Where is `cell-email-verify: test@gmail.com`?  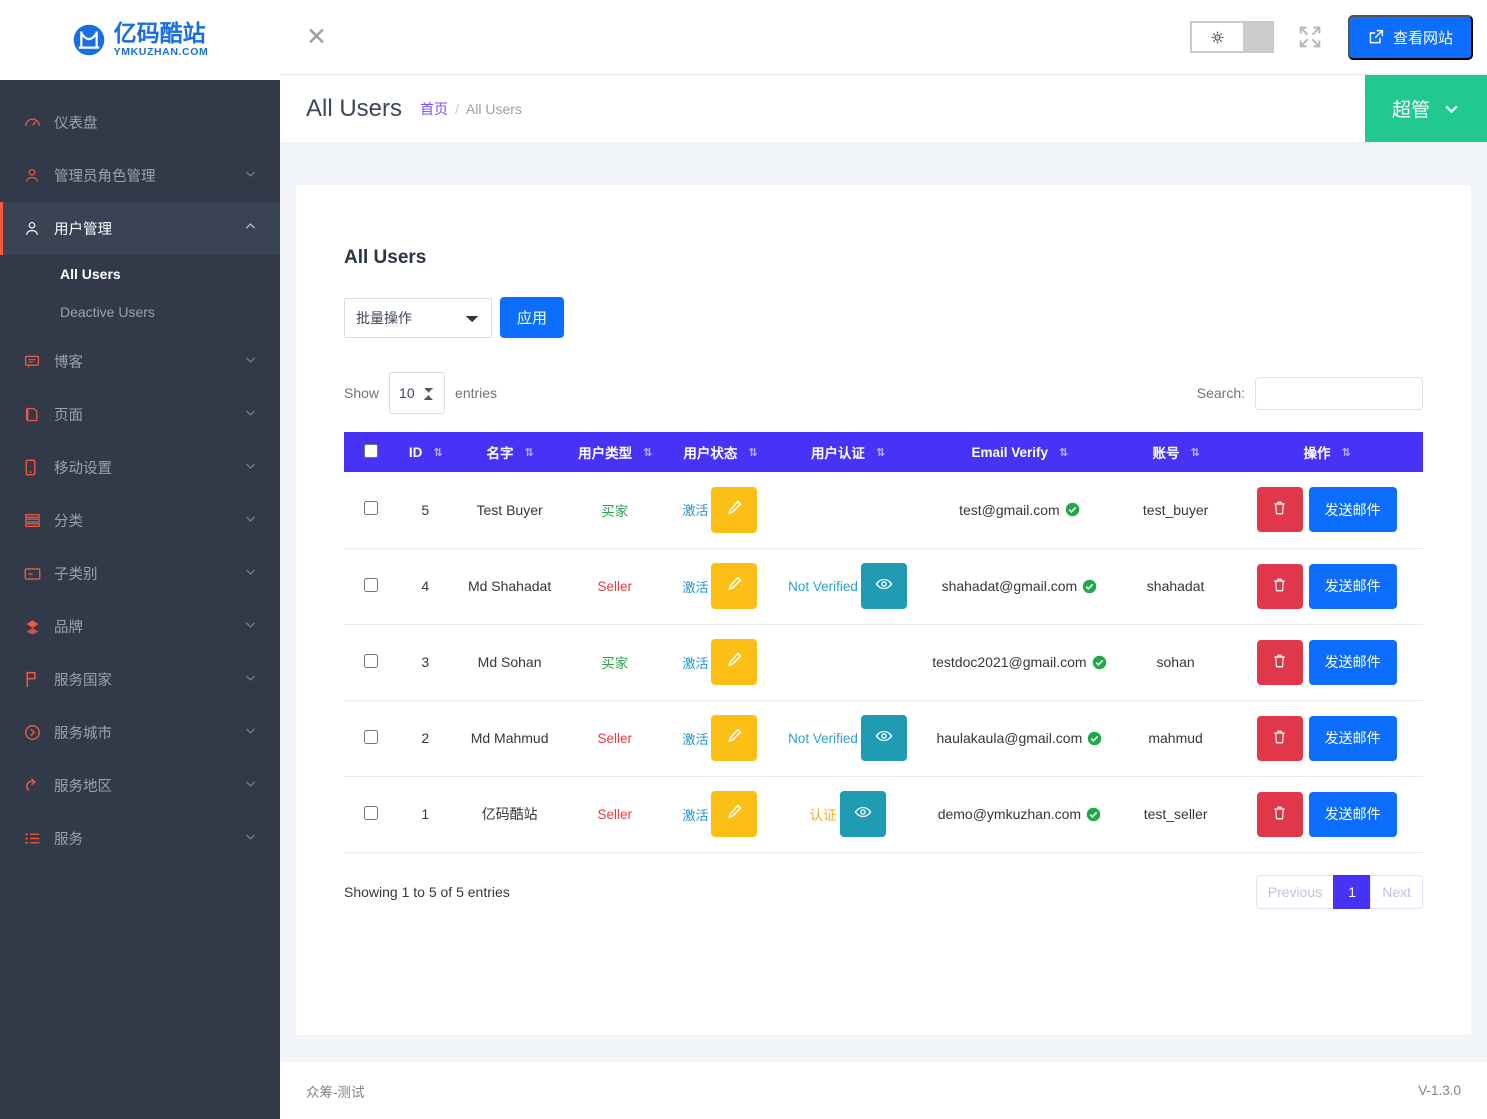
cell-email-verify: test@gmail.com is located at coordinates (1019, 510).